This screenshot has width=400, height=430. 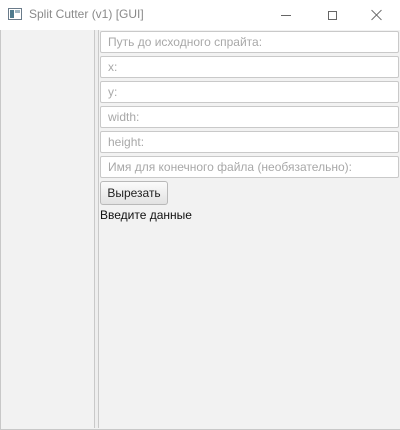 I want to click on close-button, so click(x=377, y=15).